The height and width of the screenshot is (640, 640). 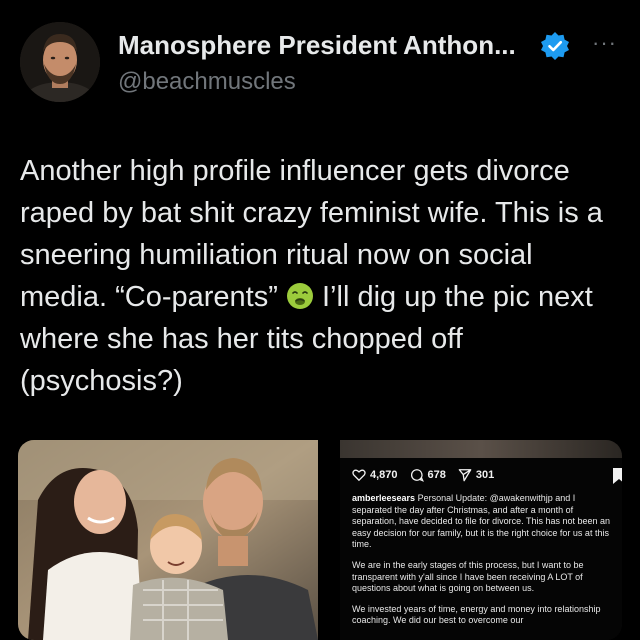 What do you see at coordinates (465, 475) in the screenshot?
I see `share-icon` at bounding box center [465, 475].